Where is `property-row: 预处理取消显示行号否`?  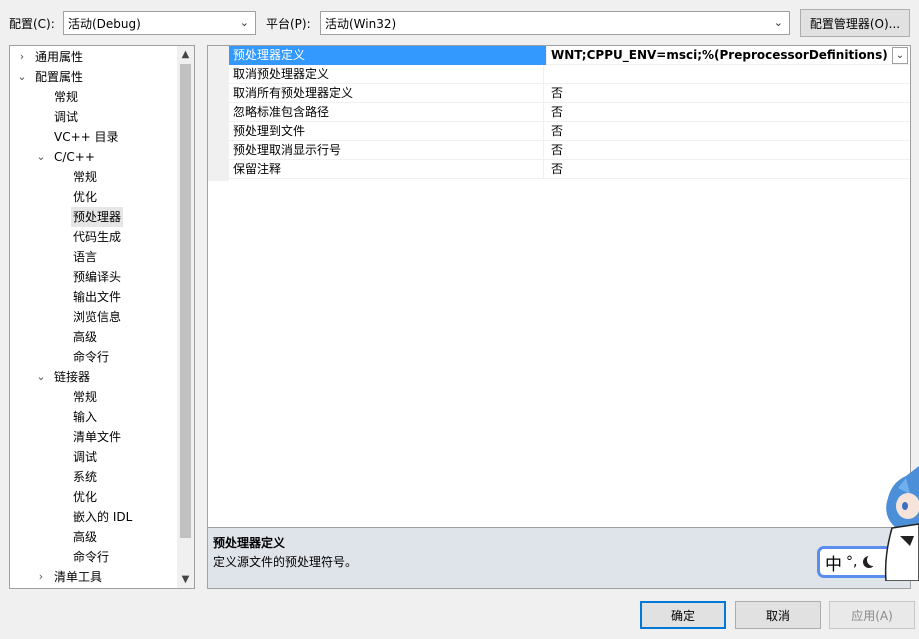
property-row: 预处理取消显示行号否 is located at coordinates (569, 150).